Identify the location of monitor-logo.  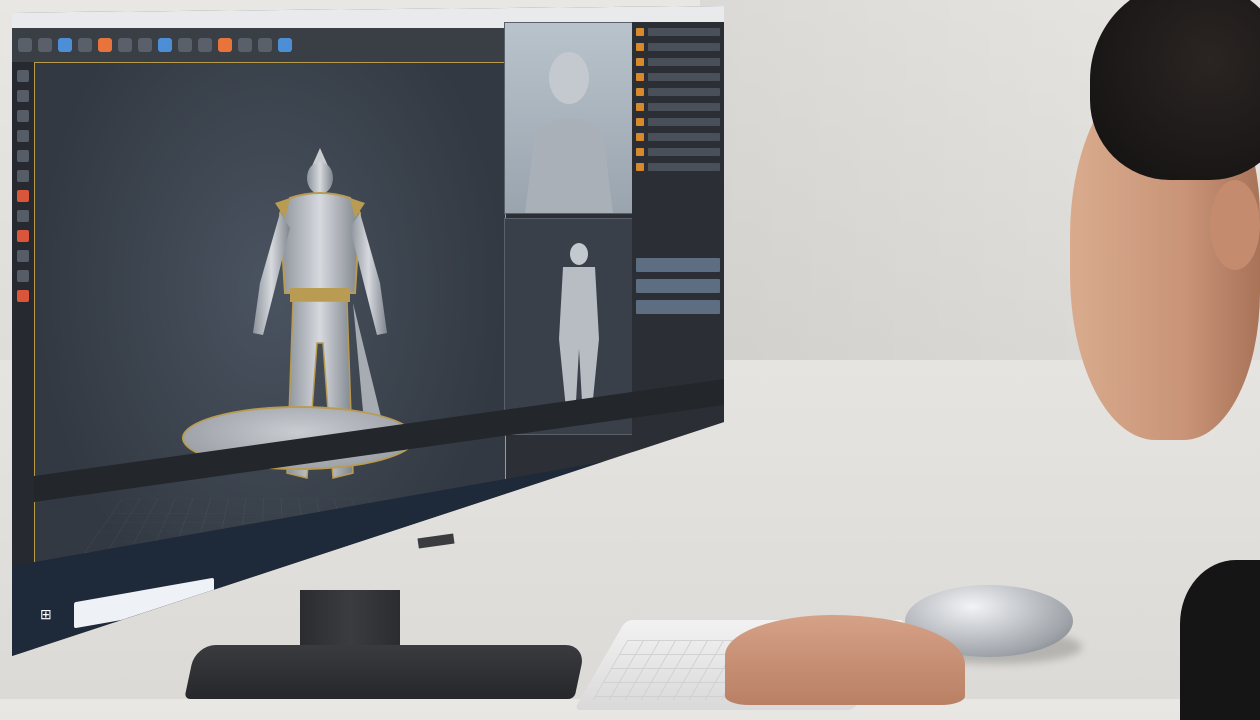
(436, 541).